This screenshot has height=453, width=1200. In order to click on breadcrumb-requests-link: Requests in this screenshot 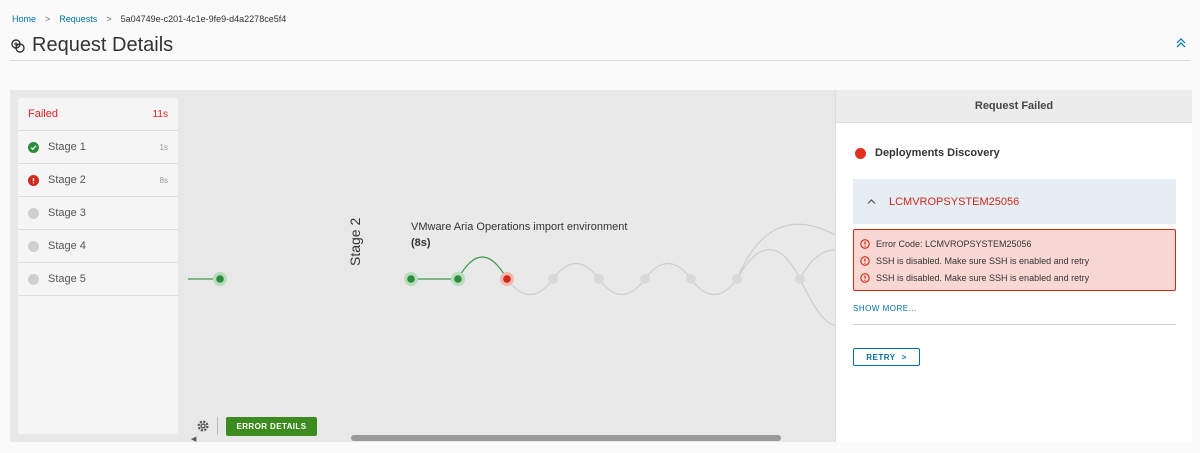, I will do `click(78, 19)`.